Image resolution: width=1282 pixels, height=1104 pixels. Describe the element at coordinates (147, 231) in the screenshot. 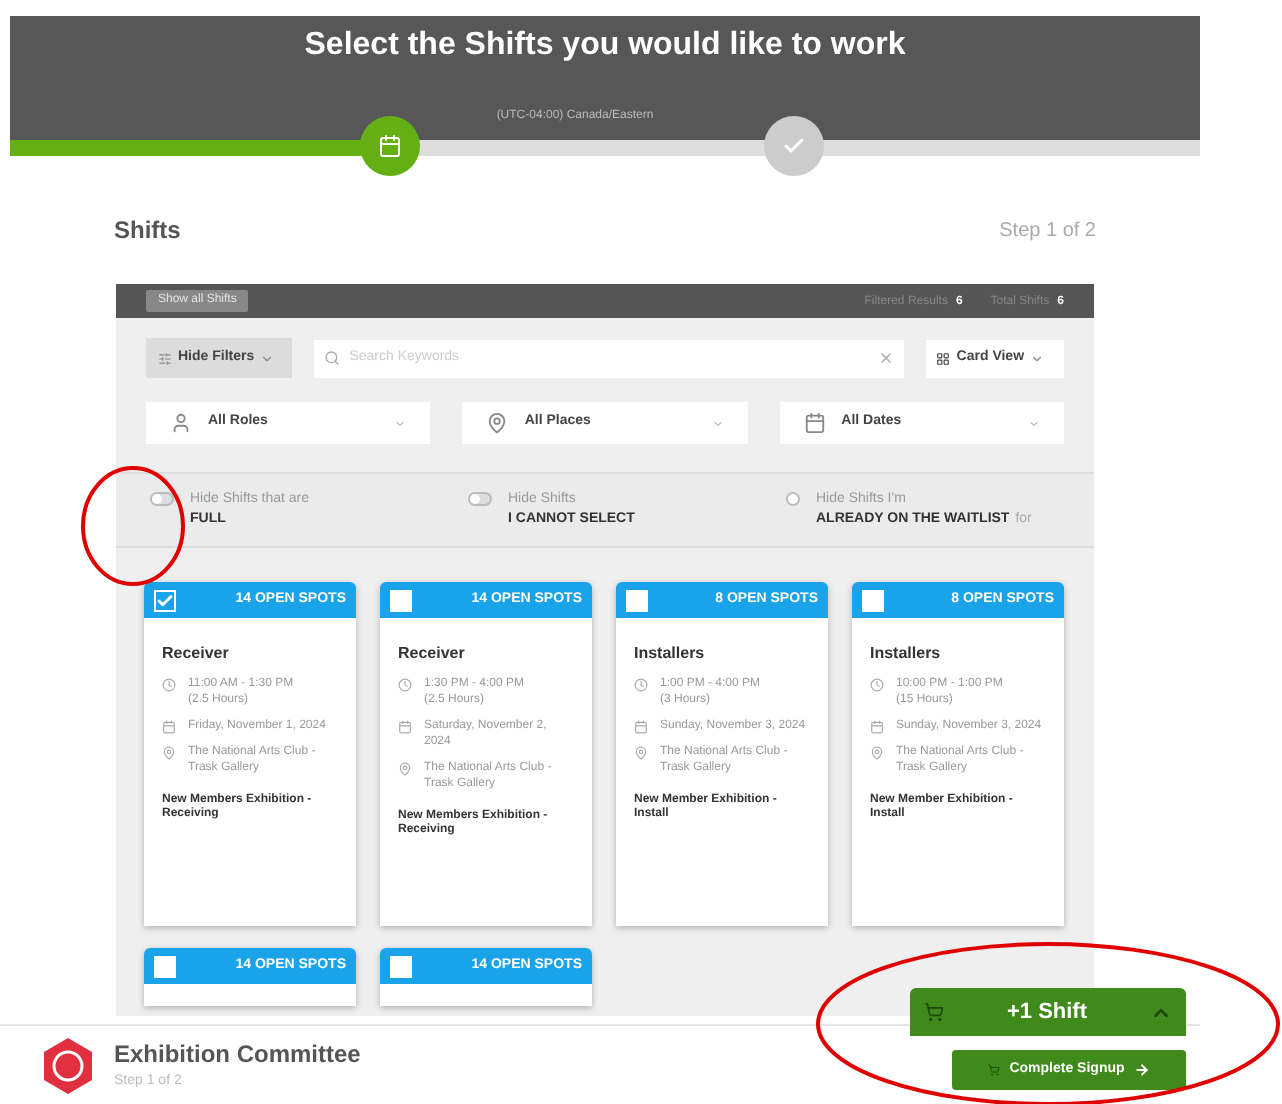

I see `section-title: Shifts` at that location.